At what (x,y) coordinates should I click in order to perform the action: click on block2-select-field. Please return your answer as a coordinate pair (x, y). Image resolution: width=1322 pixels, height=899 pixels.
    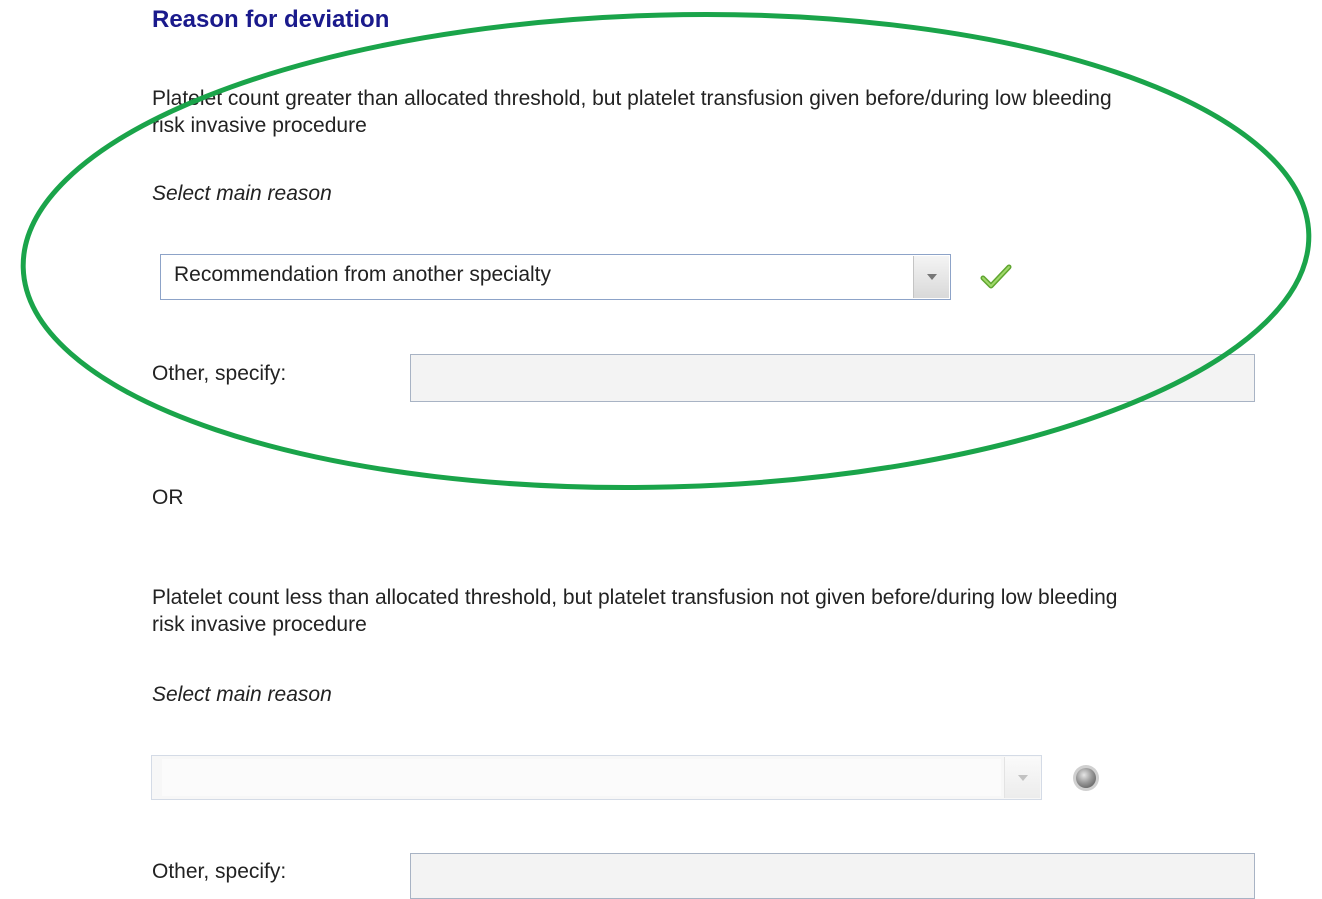
    Looking at the image, I should click on (581, 777).